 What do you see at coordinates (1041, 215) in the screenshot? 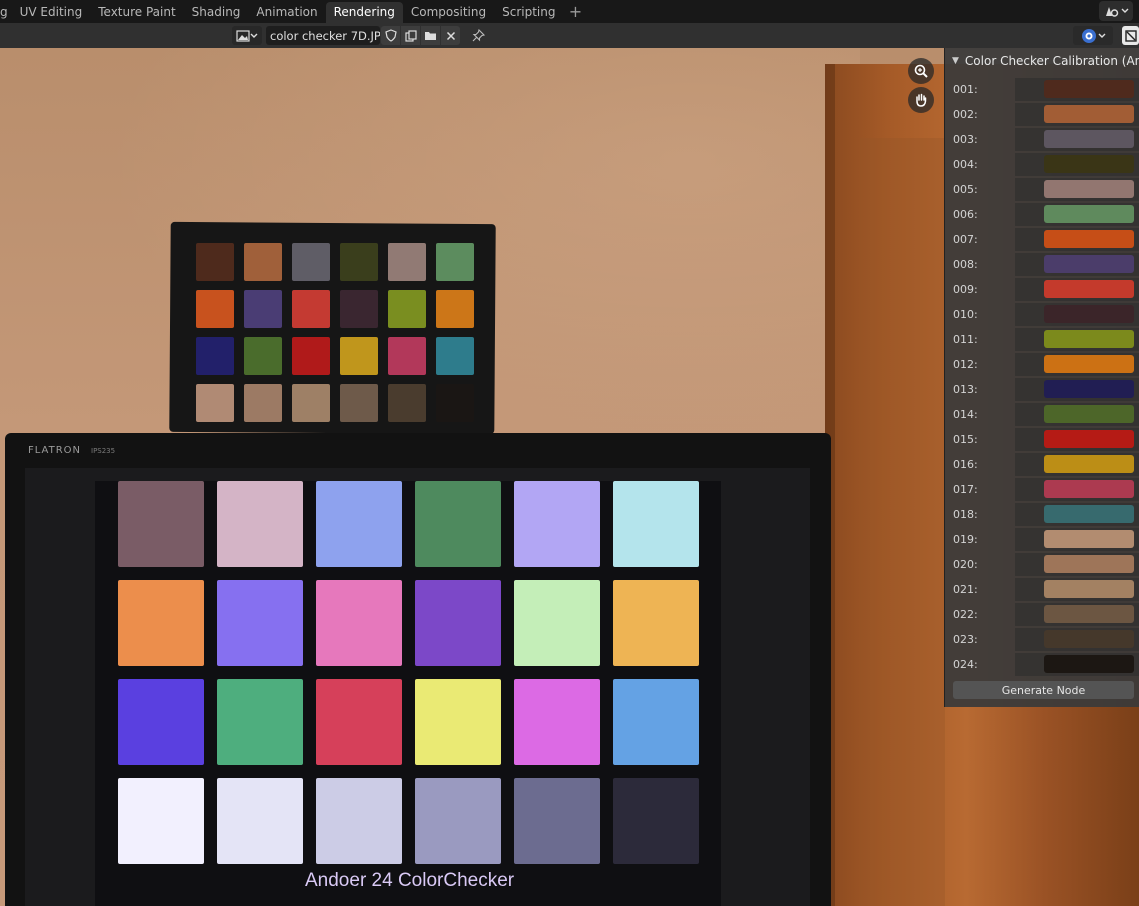
I see `color-row: 006:` at bounding box center [1041, 215].